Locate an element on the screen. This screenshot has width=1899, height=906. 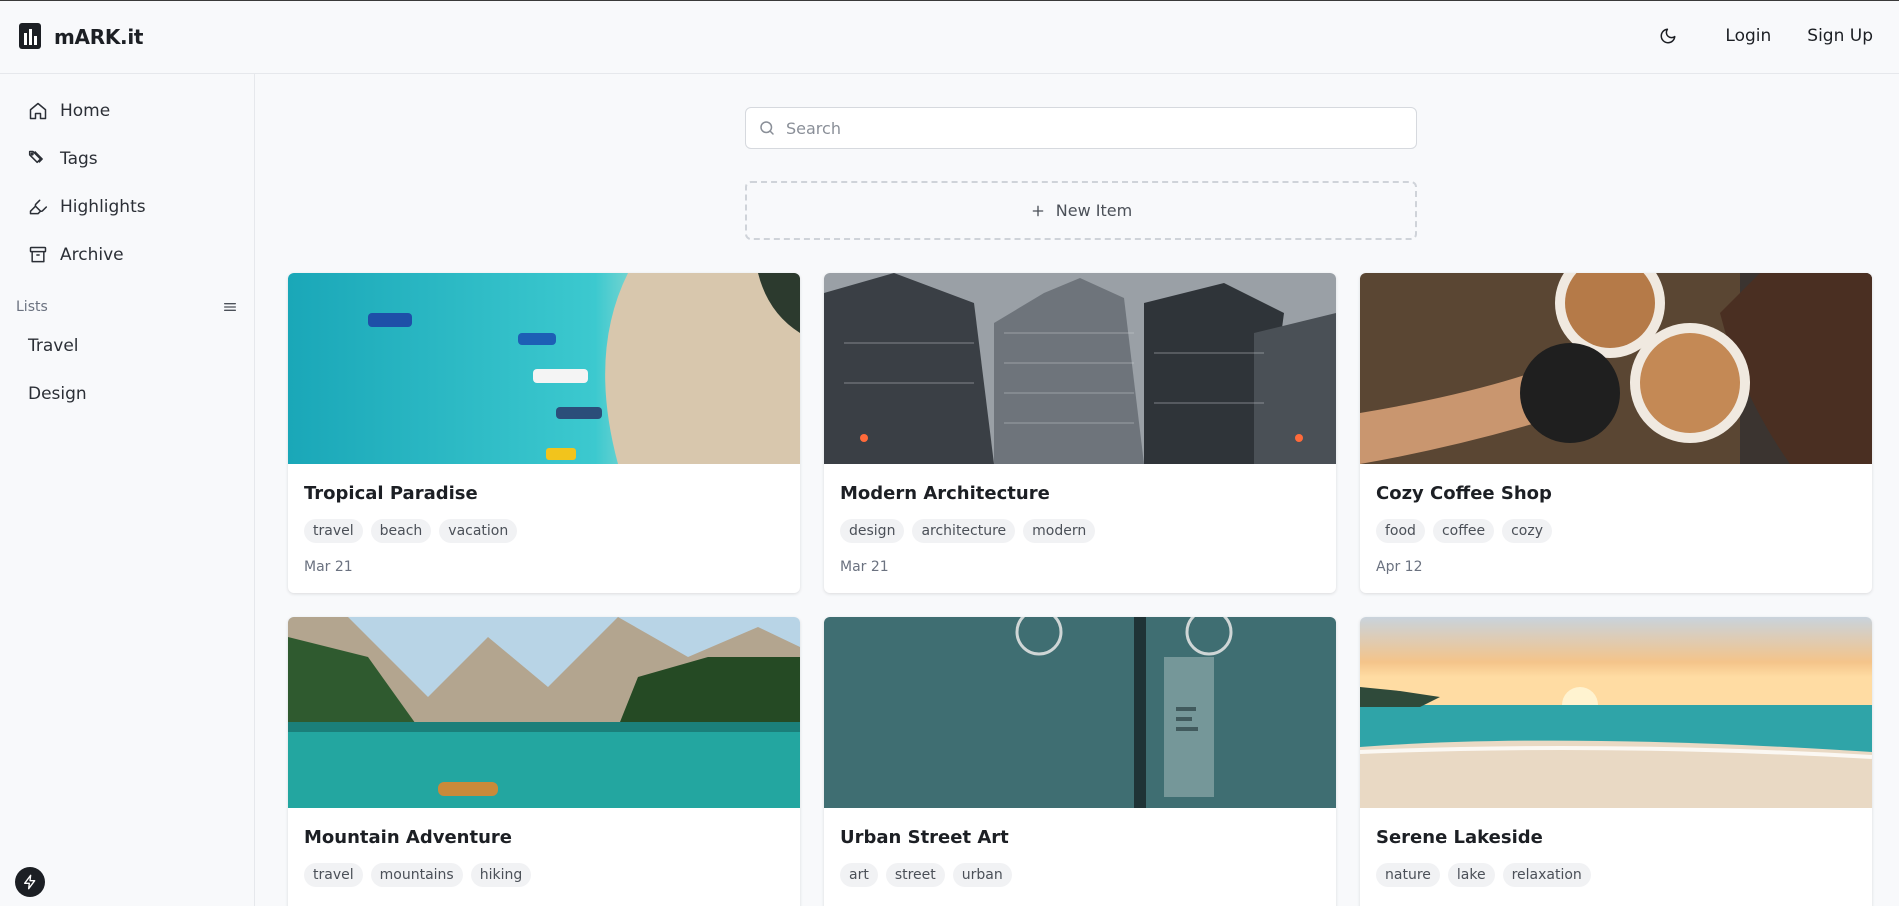
sidebar-item-archive: Archive is located at coordinates (76, 255).